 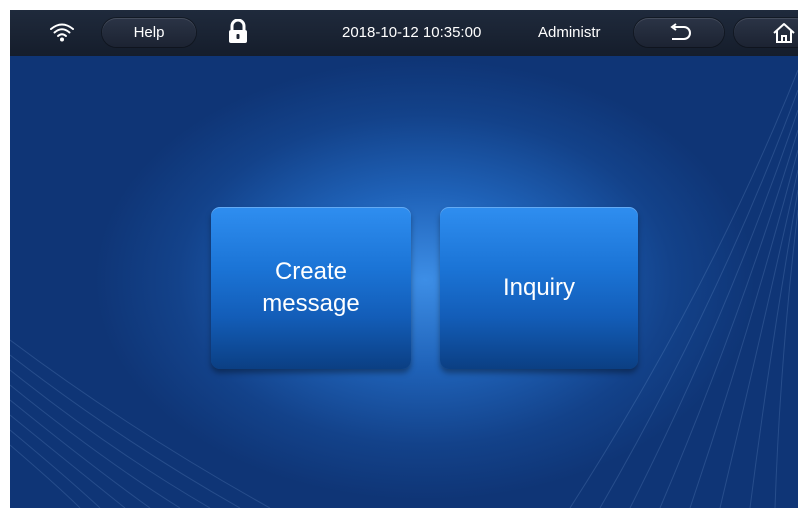 I want to click on inquiry-button: Inquiry, so click(x=539, y=288).